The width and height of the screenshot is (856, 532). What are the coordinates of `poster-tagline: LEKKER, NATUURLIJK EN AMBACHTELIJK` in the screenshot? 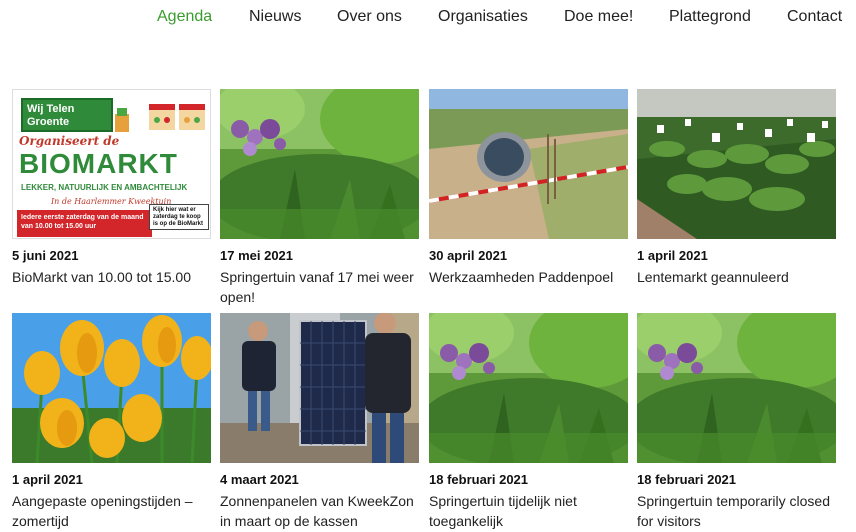 It's located at (104, 187).